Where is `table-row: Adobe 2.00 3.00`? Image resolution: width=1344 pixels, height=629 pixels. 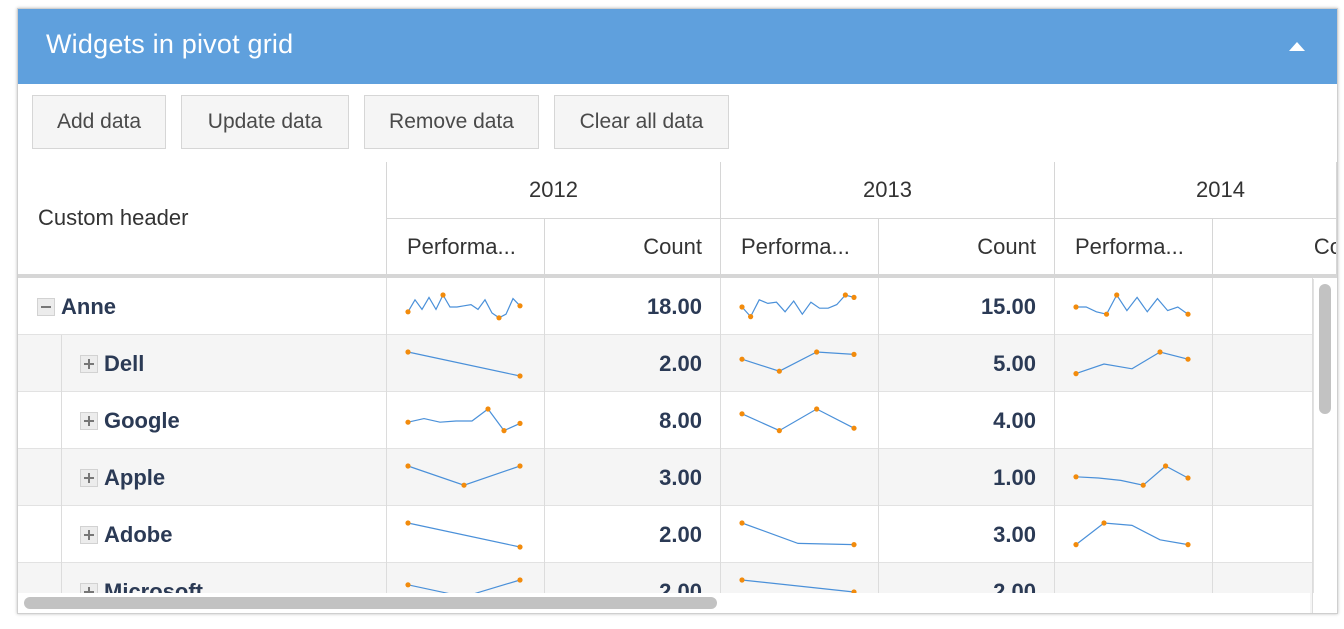
table-row: Adobe 2.00 3.00 is located at coordinates (665, 534).